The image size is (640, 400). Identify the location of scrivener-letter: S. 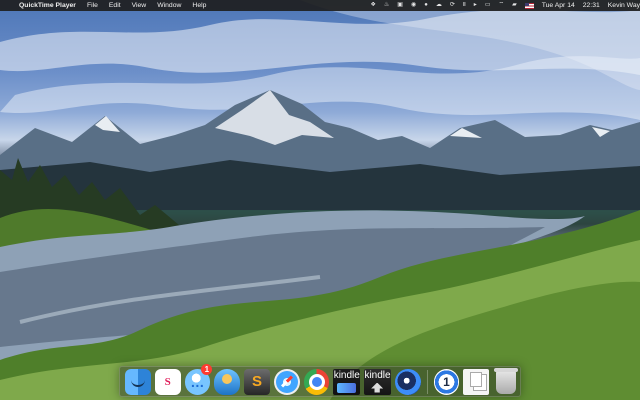
(256, 381).